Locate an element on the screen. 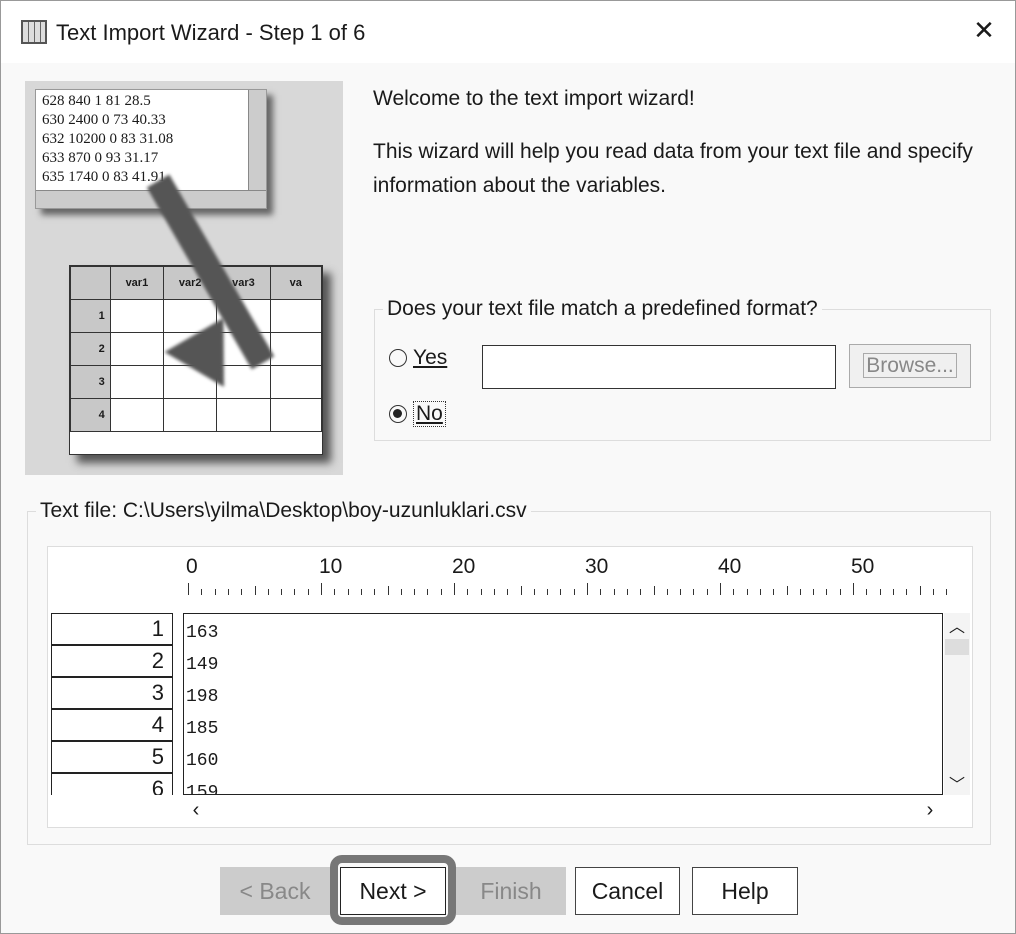  back-button: < Back is located at coordinates (275, 891).